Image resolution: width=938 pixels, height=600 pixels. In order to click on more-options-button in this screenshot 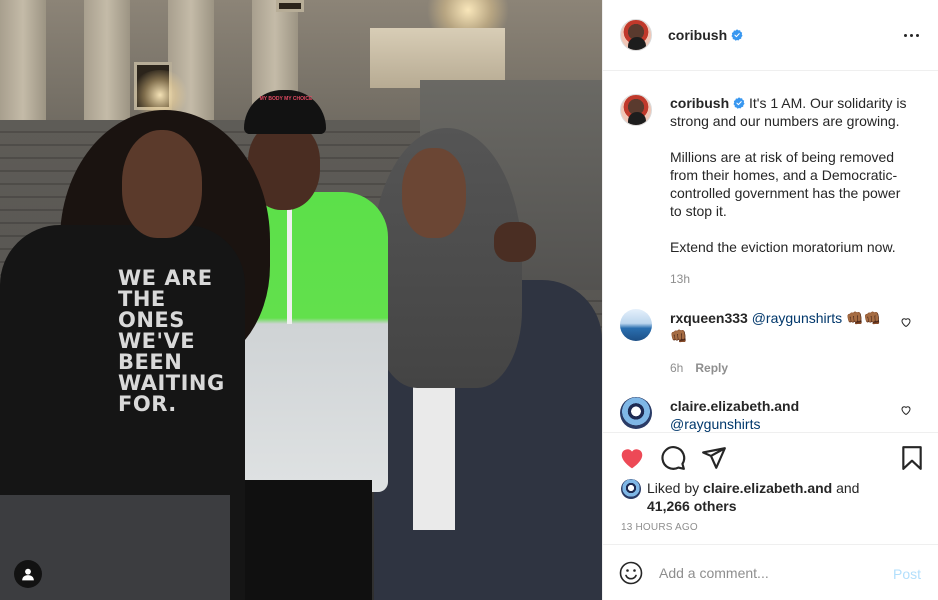, I will do `click(911, 35)`.